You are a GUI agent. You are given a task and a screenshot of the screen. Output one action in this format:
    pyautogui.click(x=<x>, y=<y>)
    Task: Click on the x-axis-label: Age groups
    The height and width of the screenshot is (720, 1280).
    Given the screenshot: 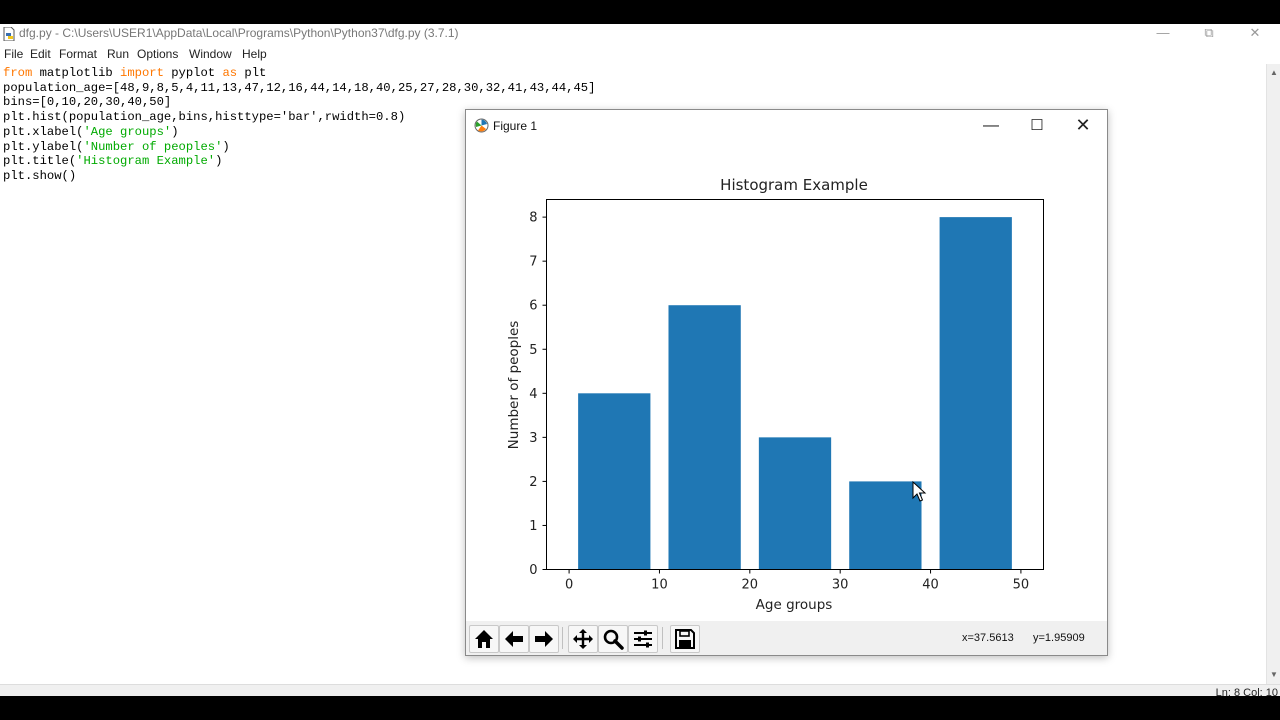 What is the action you would take?
    pyautogui.click(x=794, y=605)
    